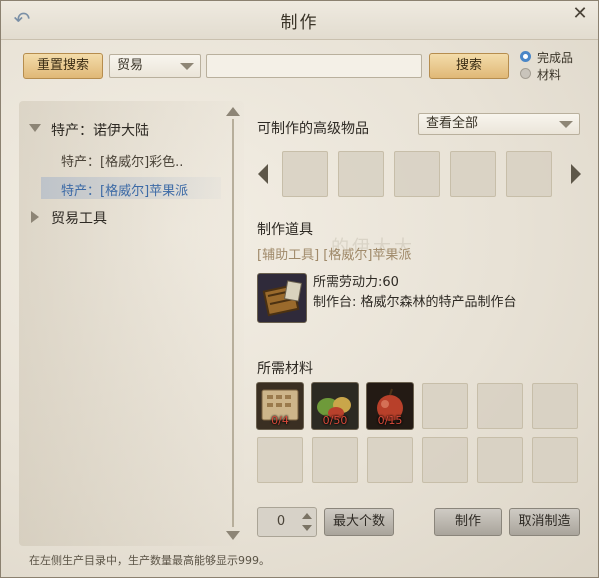 The width and height of the screenshot is (599, 578). What do you see at coordinates (468, 522) in the screenshot?
I see `craft-button: 制作` at bounding box center [468, 522].